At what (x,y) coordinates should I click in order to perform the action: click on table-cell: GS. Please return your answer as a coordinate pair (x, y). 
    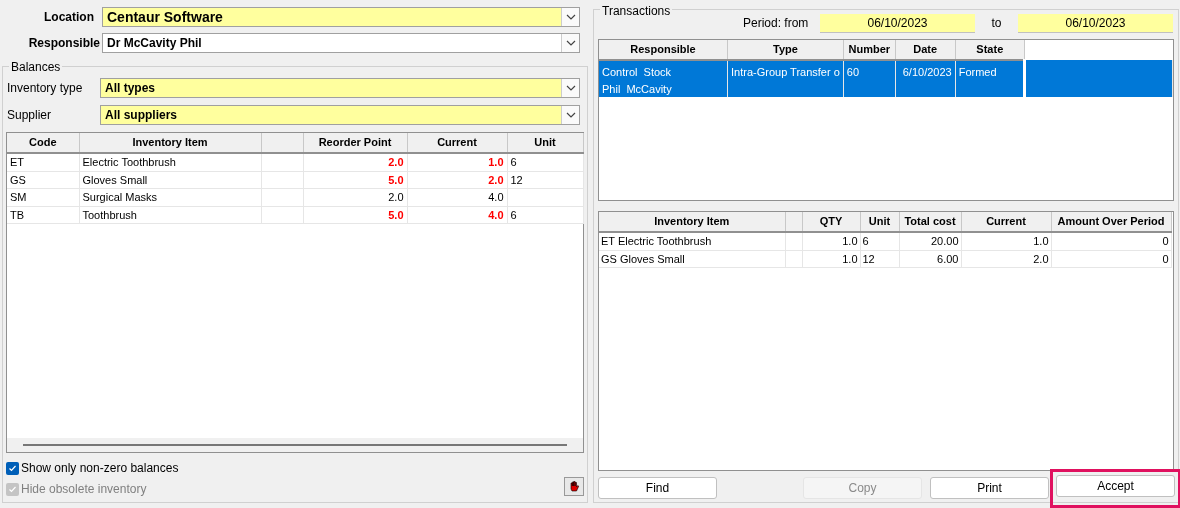
    Looking at the image, I should click on (43, 180).